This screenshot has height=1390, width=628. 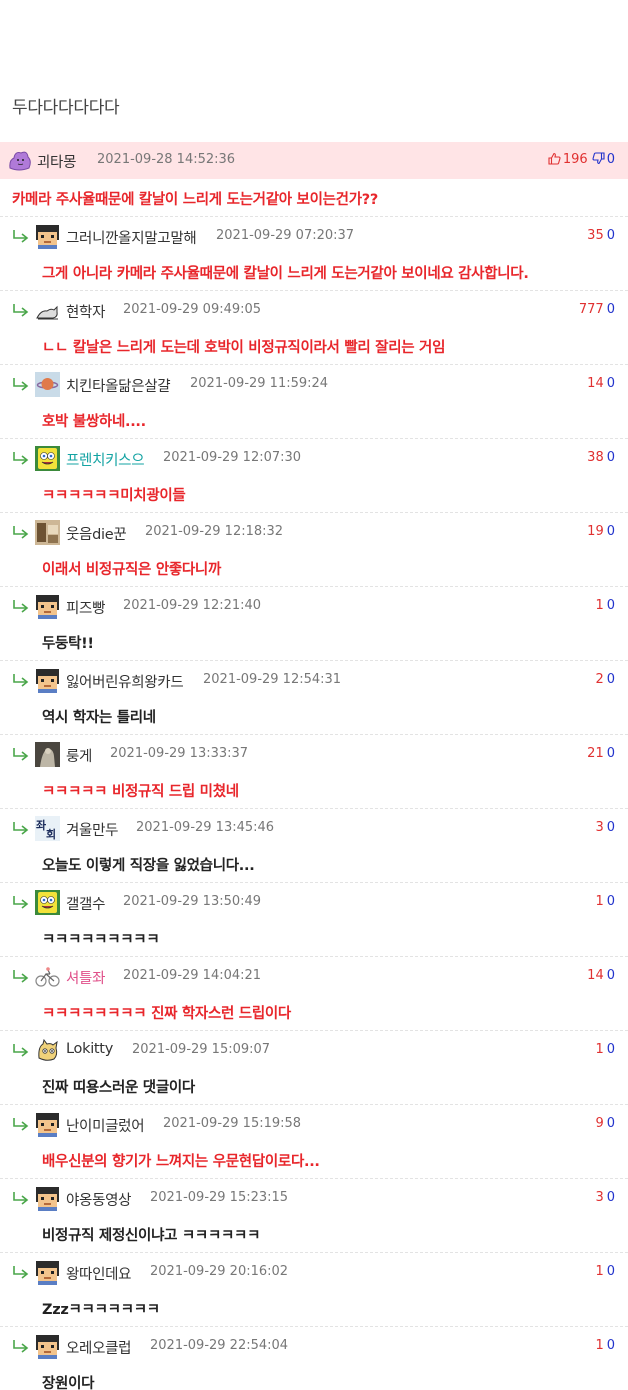 What do you see at coordinates (595, 457) in the screenshot?
I see `upvote-count: 38` at bounding box center [595, 457].